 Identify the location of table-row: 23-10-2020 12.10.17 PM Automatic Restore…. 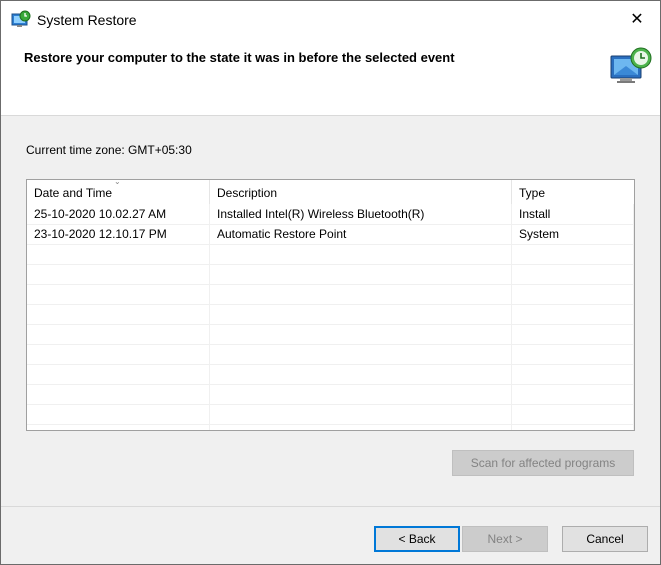
(330, 234).